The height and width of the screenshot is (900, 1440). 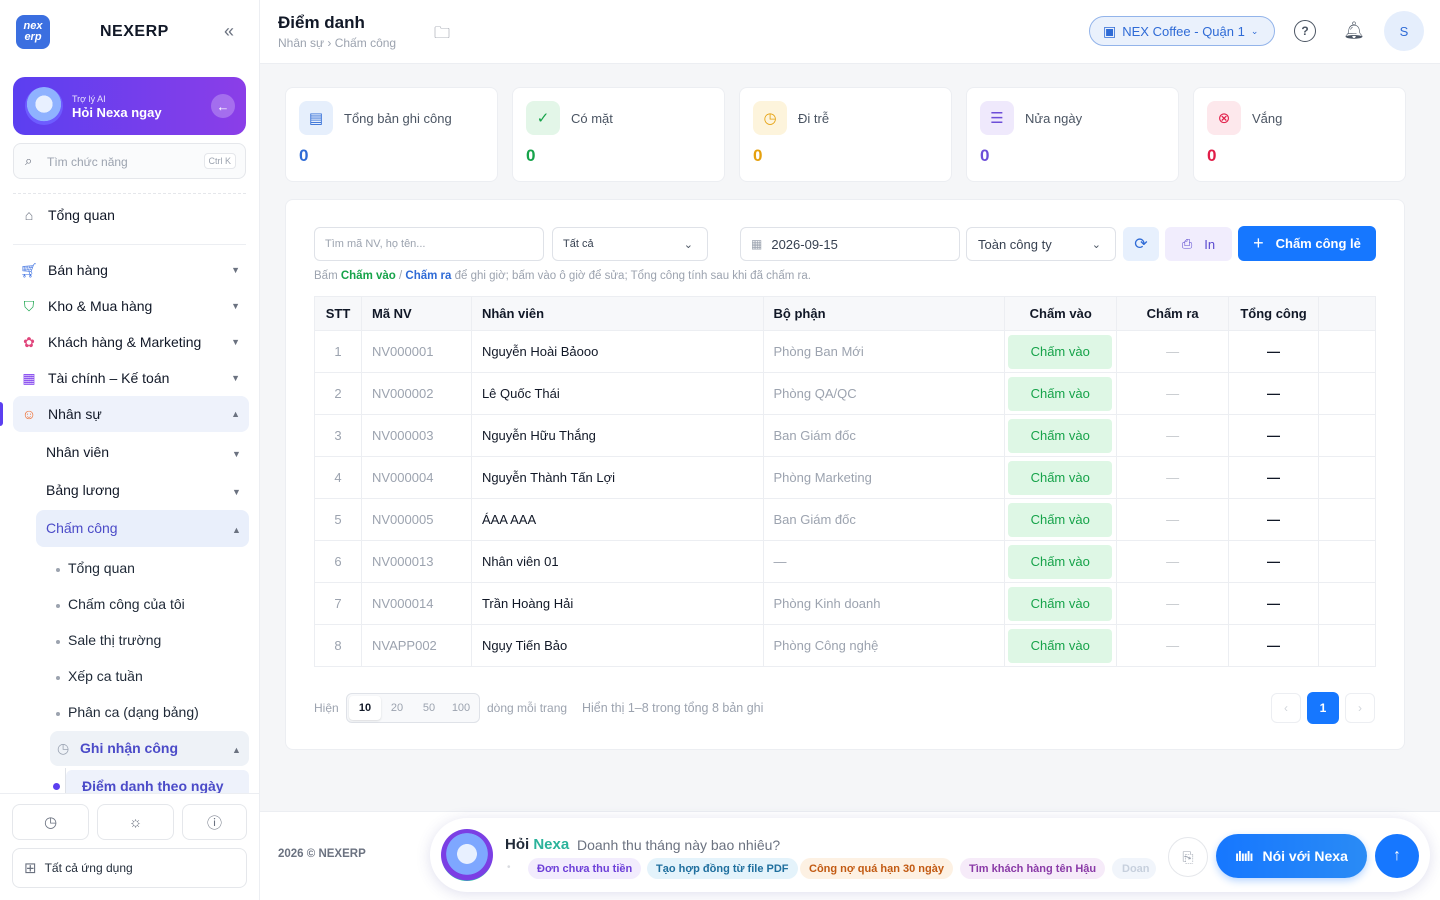 I want to click on help-icon: ?, so click(x=1305, y=31).